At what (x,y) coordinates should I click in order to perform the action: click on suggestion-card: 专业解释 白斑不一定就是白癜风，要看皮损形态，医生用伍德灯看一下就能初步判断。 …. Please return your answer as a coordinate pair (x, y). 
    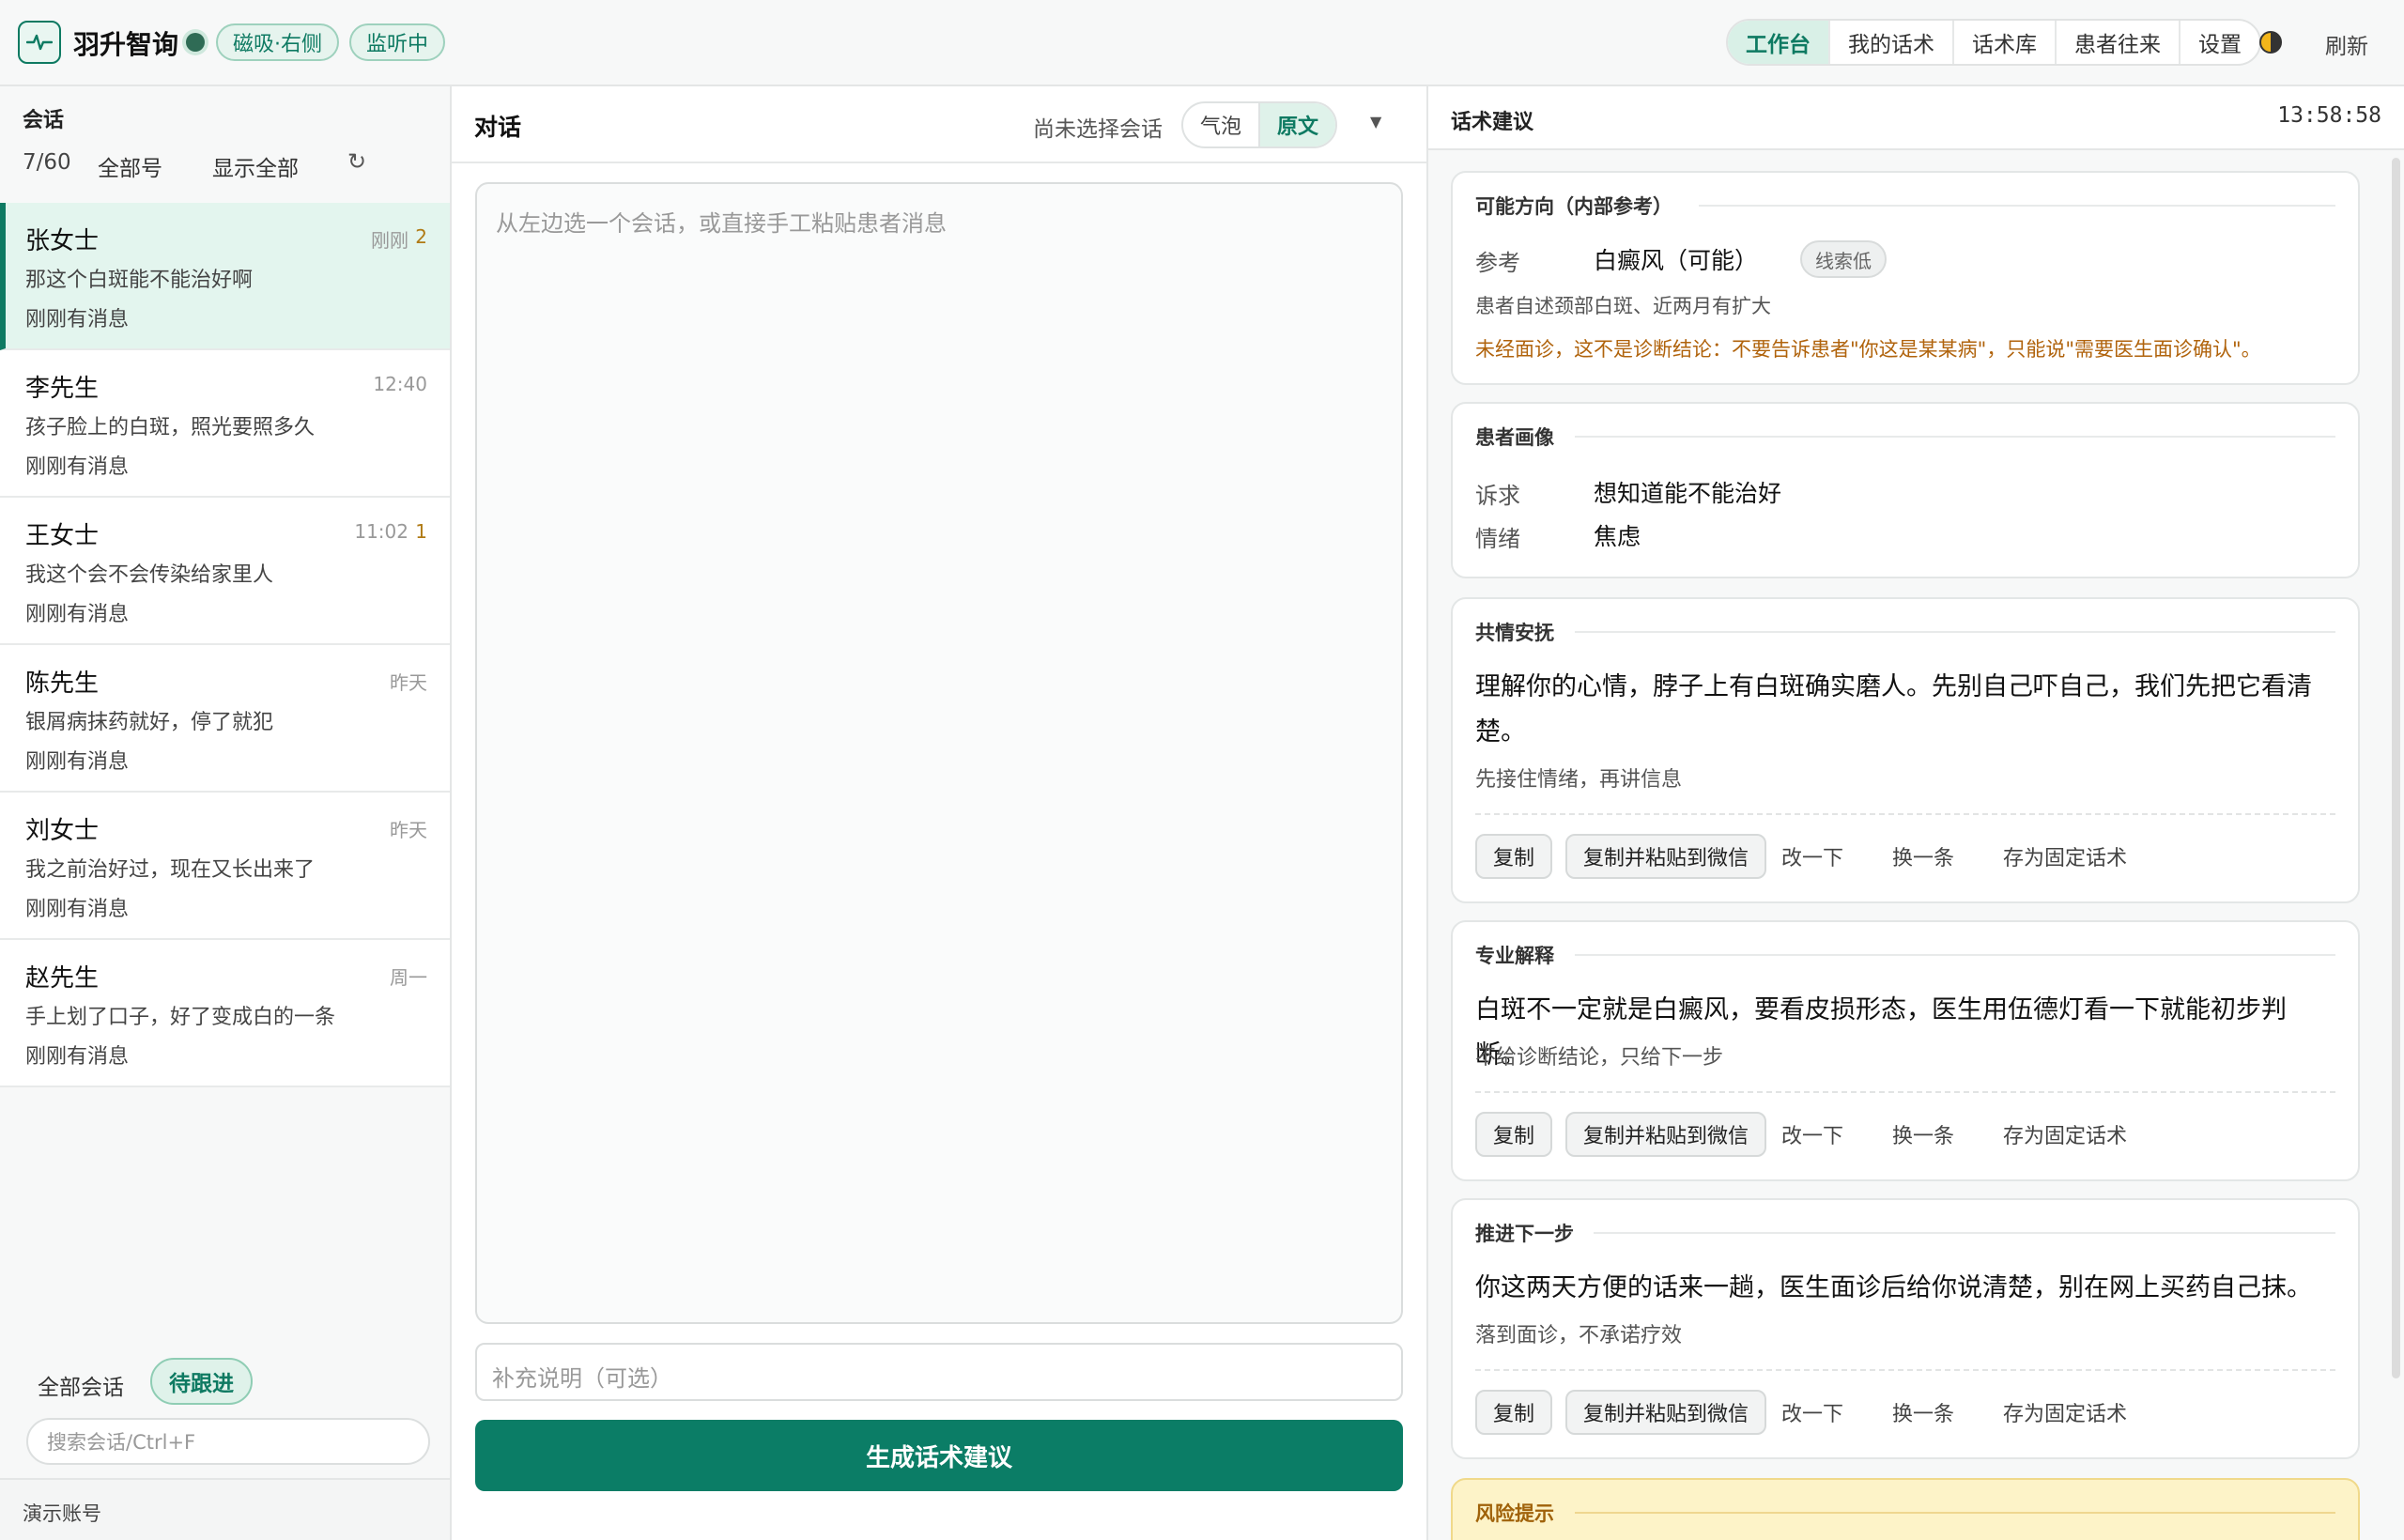
    Looking at the image, I should click on (1905, 1050).